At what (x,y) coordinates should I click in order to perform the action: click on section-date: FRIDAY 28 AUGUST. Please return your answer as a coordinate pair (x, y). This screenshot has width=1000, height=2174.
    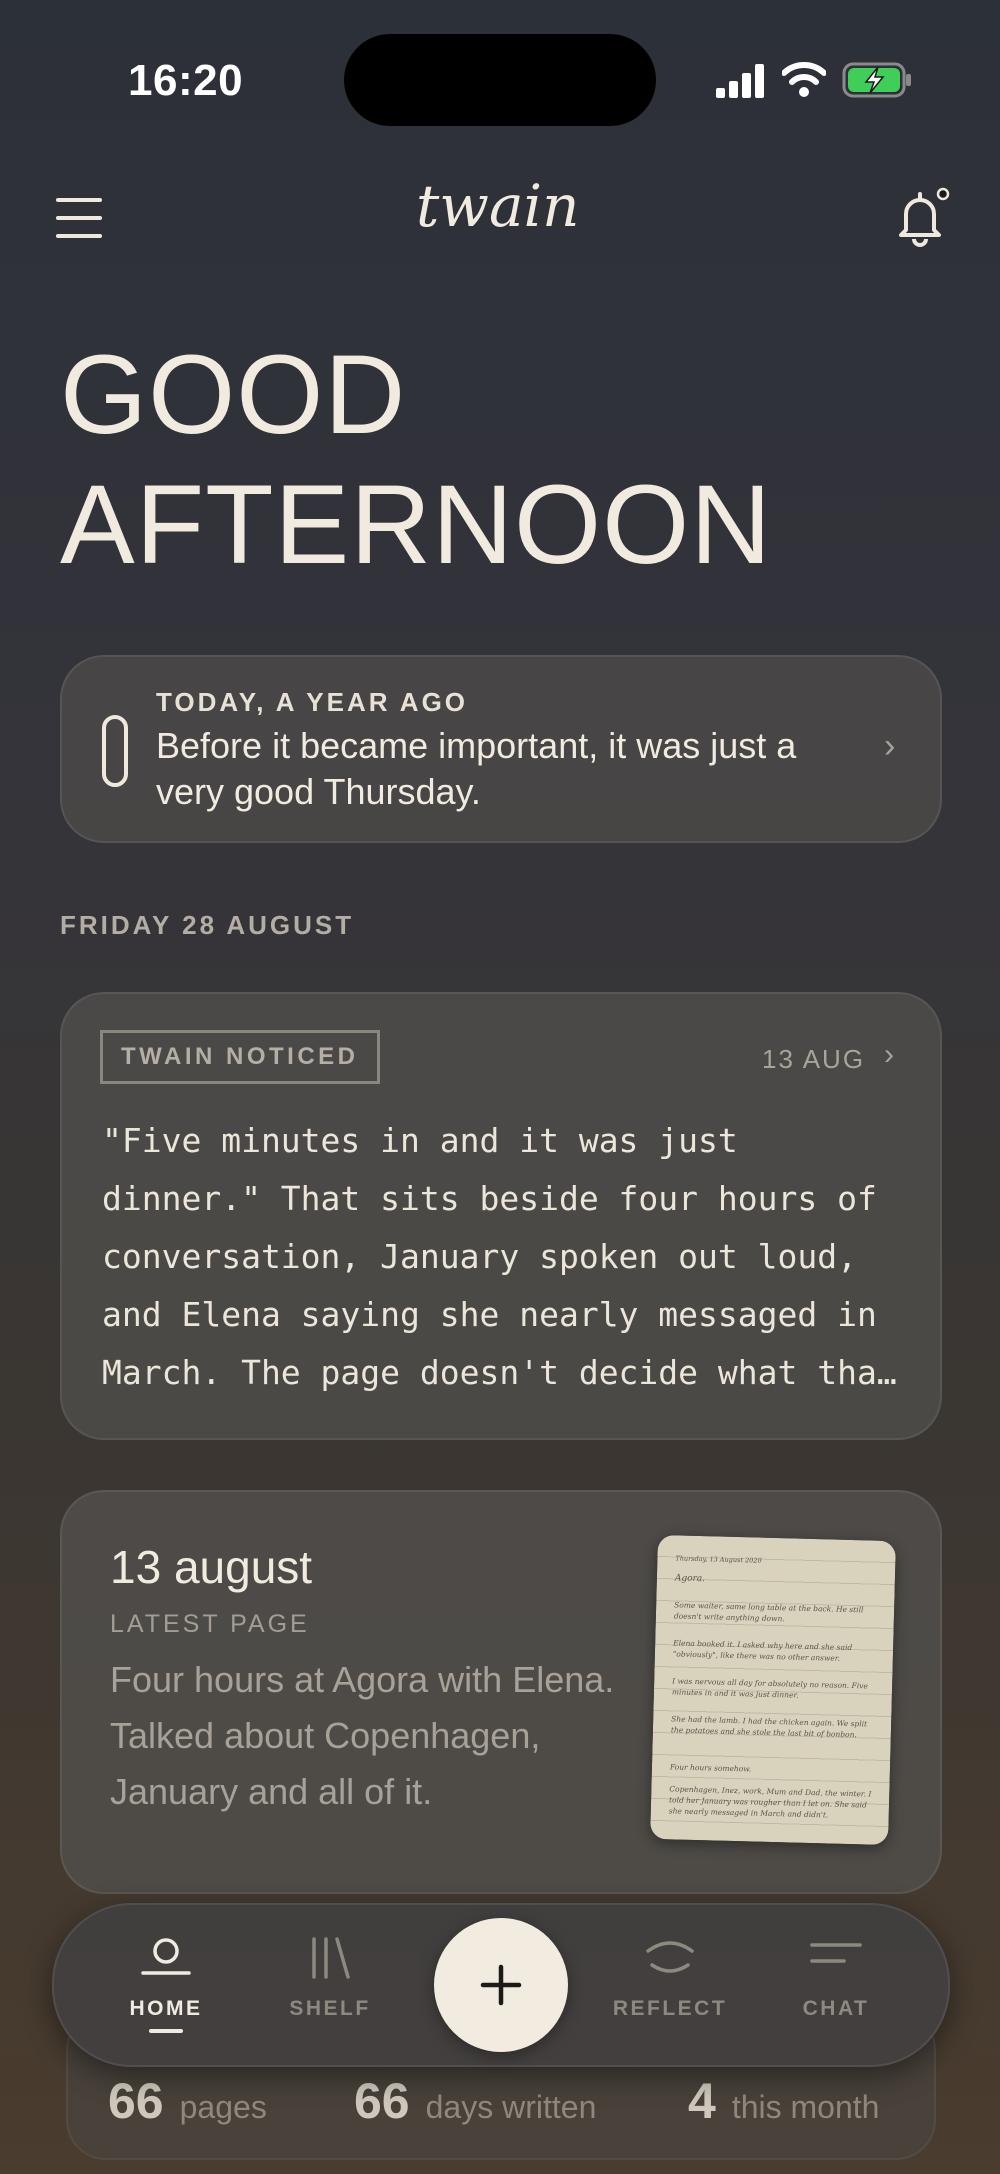
    Looking at the image, I should click on (207, 925).